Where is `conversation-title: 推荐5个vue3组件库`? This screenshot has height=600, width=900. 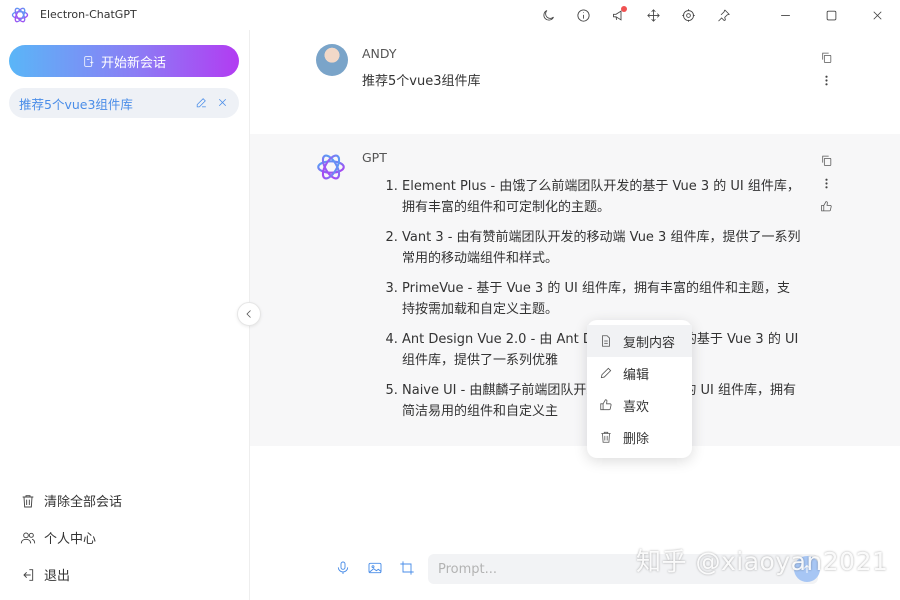 conversation-title: 推荐5个vue3组件库 is located at coordinates (76, 104).